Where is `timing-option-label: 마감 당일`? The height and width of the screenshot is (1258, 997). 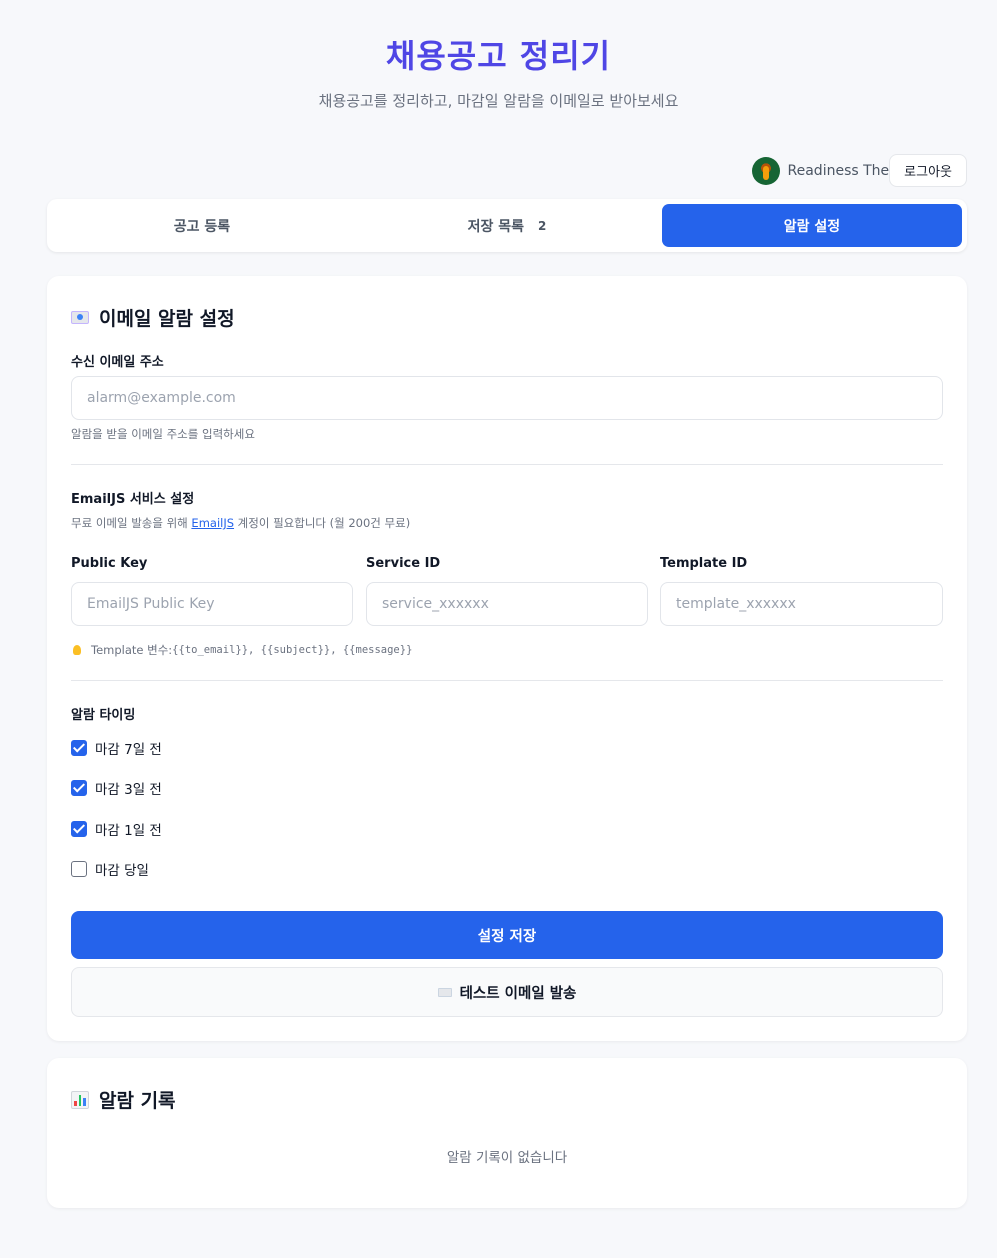
timing-option-label: 마감 당일 is located at coordinates (122, 871).